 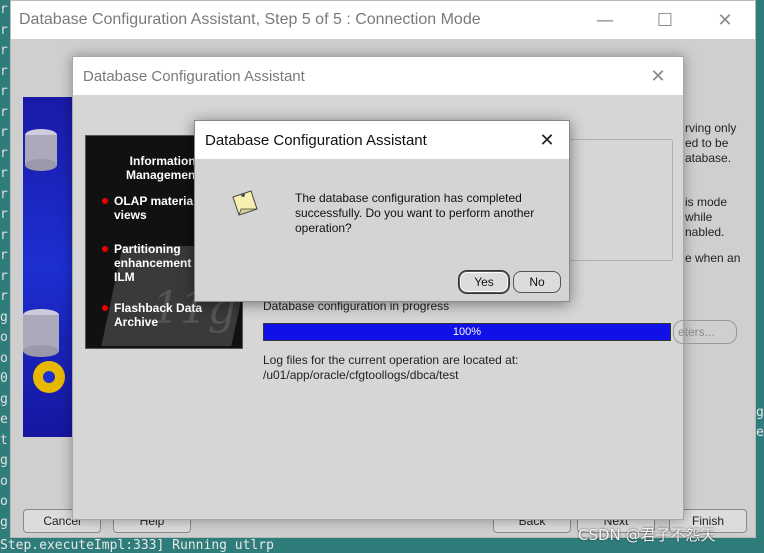 What do you see at coordinates (361, 375) in the screenshot?
I see `log-location-path: /u01/app/oracle/cfgtoollogs/dbca/test` at bounding box center [361, 375].